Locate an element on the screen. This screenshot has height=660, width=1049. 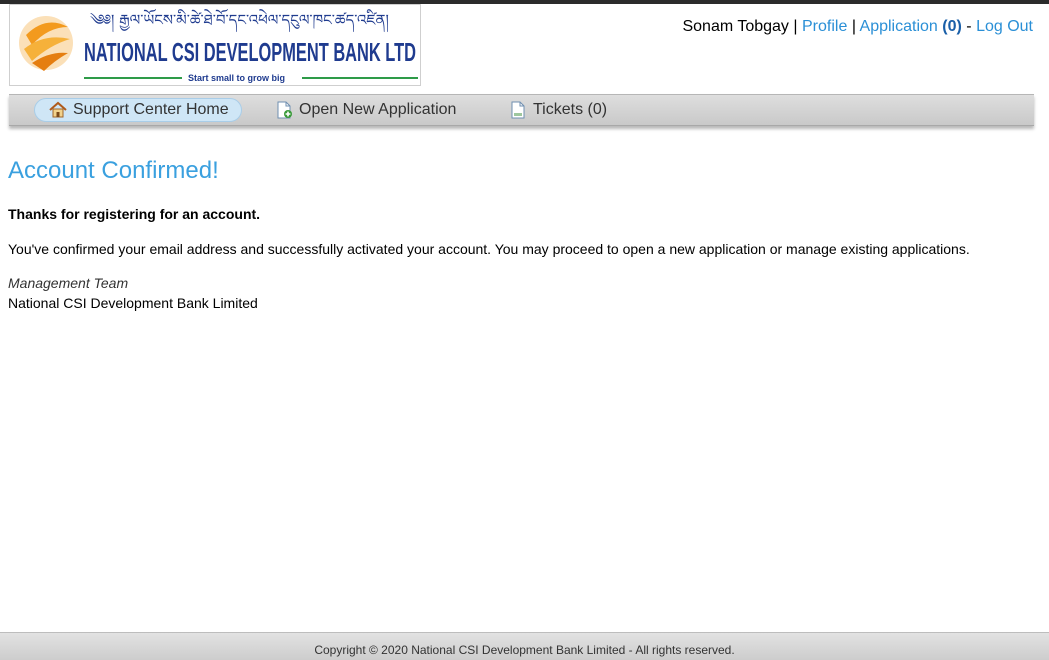
application-link: Application (0) is located at coordinates (911, 26).